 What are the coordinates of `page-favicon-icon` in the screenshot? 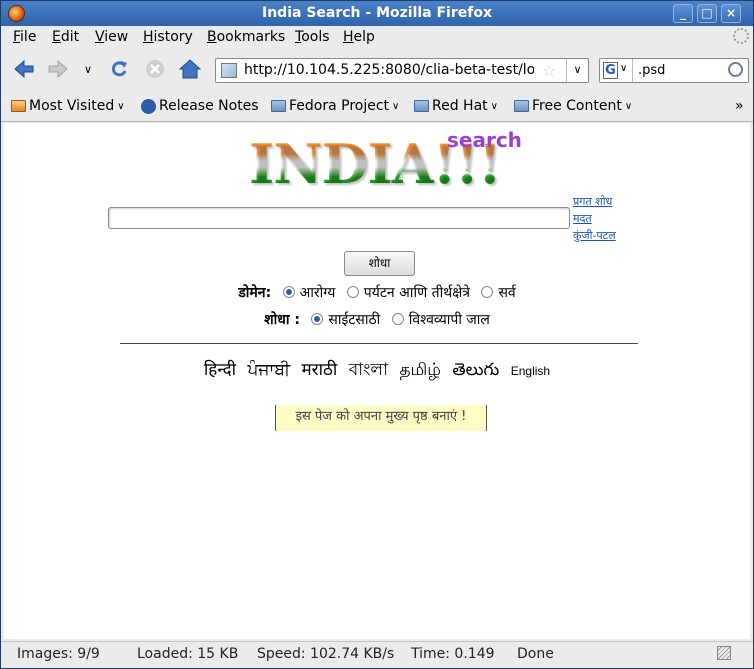 It's located at (229, 70).